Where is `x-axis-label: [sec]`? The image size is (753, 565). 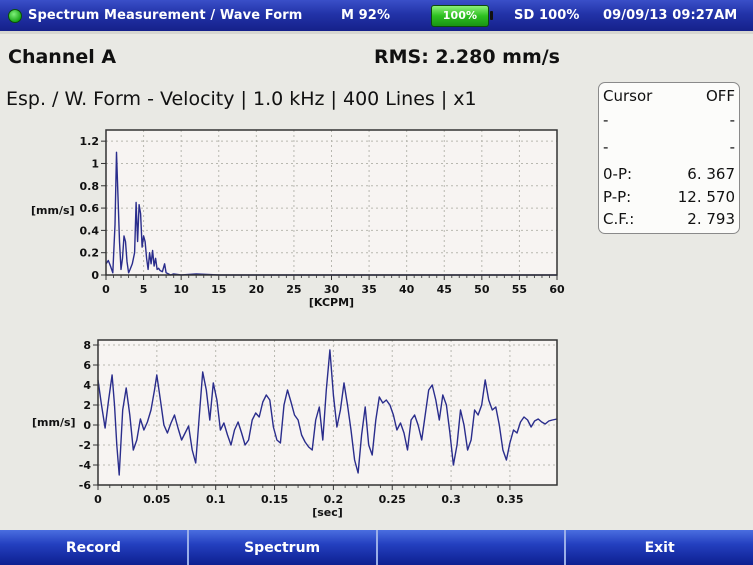 x-axis-label: [sec] is located at coordinates (327, 512).